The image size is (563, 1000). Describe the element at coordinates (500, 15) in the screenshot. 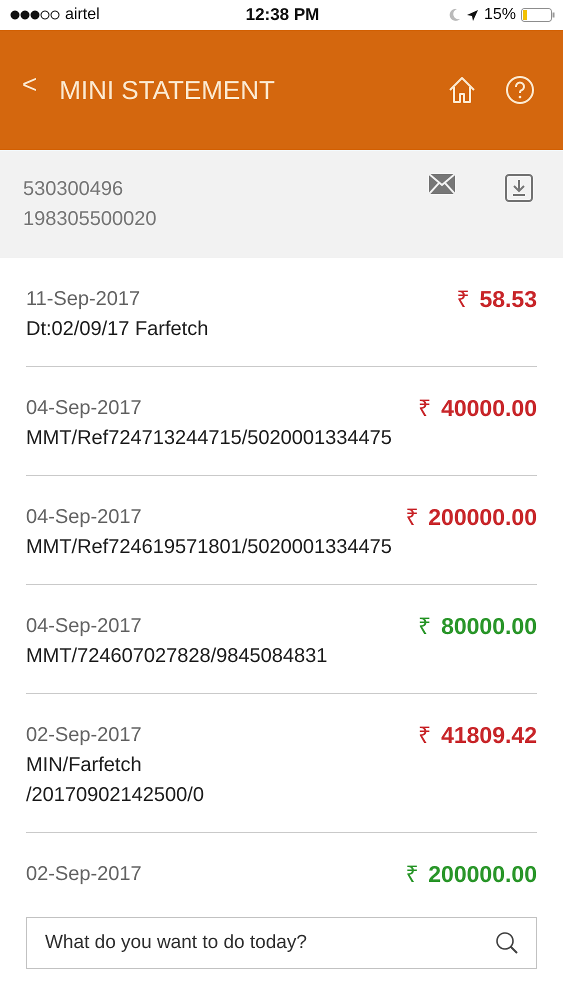

I see `battery-percent: 15%` at that location.